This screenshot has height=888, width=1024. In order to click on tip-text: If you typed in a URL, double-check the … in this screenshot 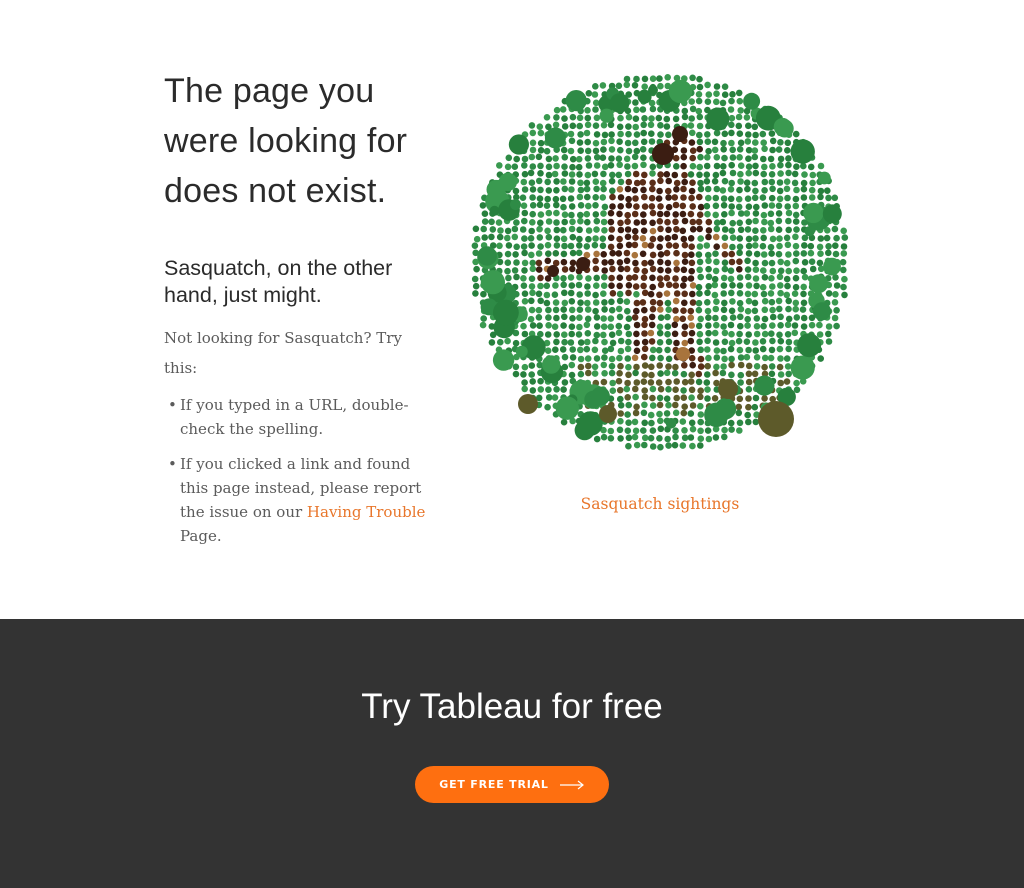, I will do `click(294, 417)`.